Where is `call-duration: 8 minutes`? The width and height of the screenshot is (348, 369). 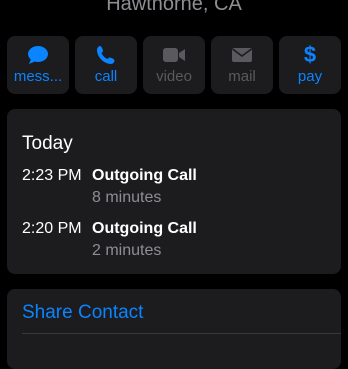 call-duration: 8 minutes is located at coordinates (127, 197).